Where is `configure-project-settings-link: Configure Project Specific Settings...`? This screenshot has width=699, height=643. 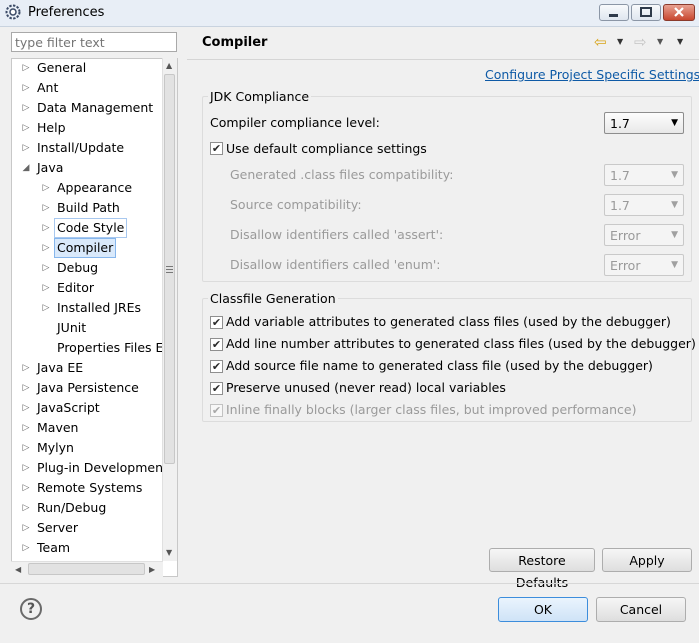
configure-project-settings-link: Configure Project Specific Settings... is located at coordinates (592, 74).